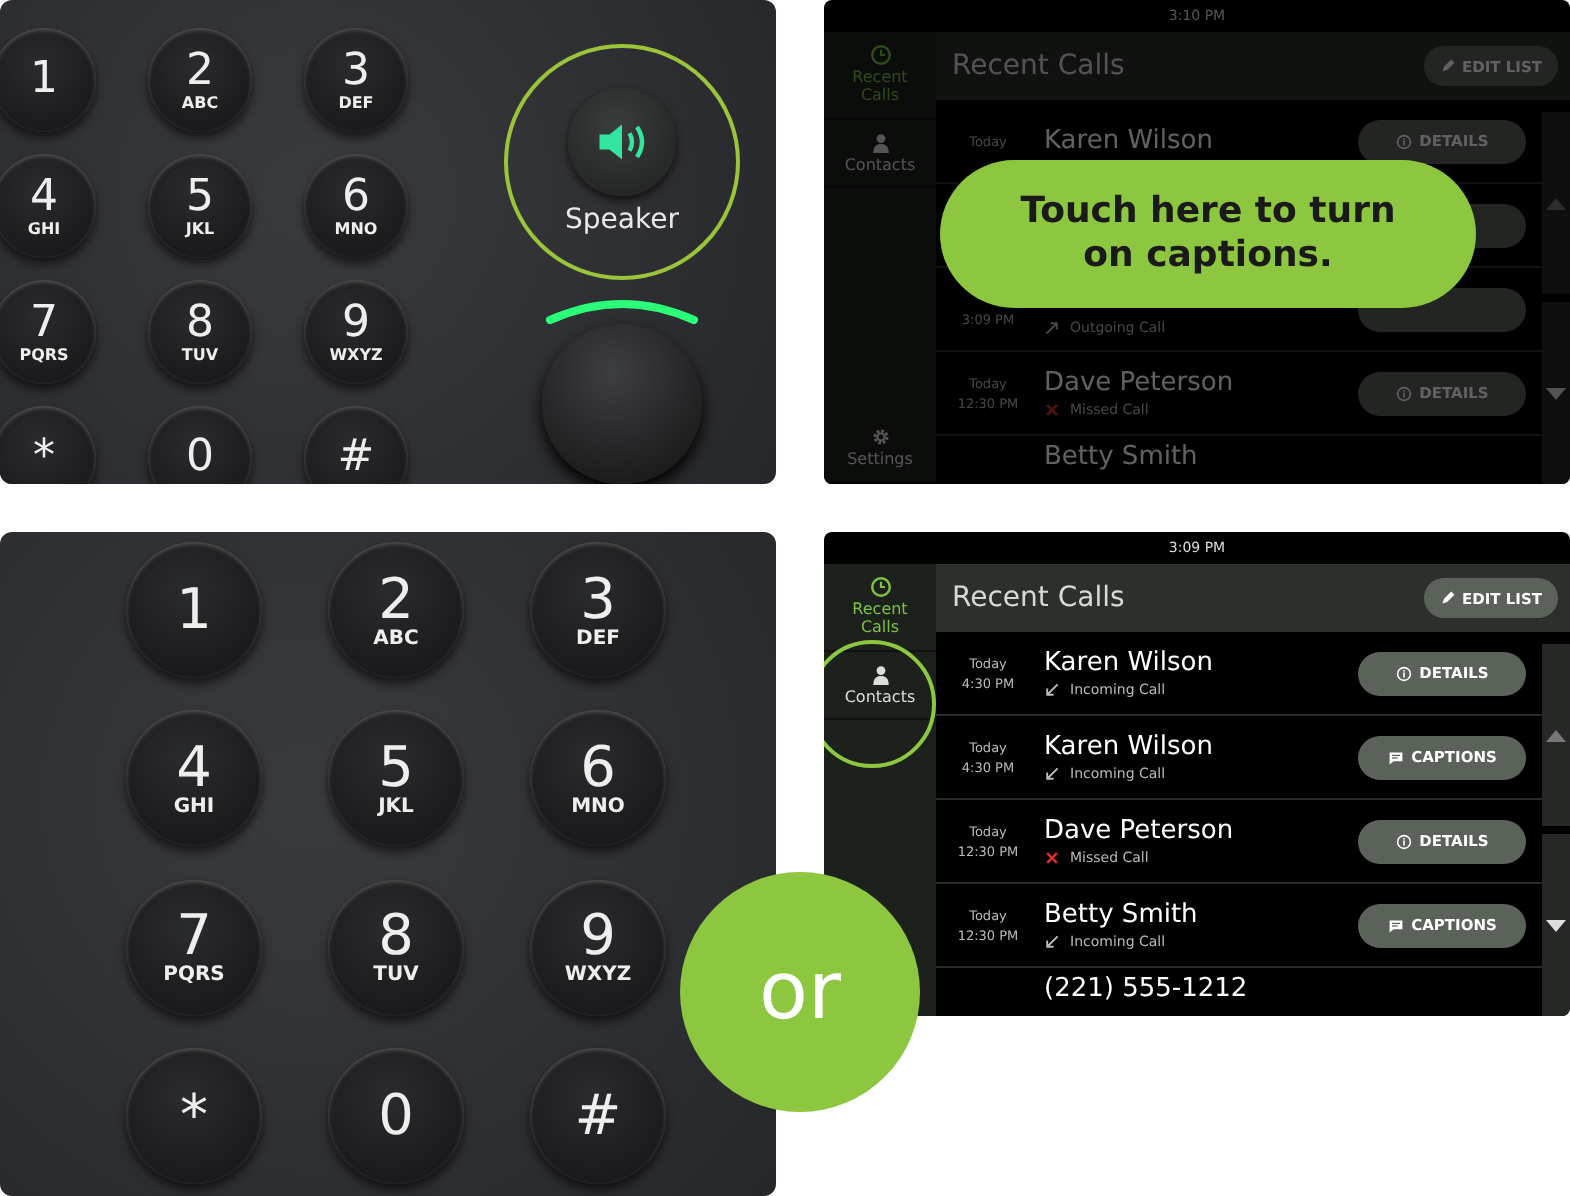 This screenshot has width=1570, height=1196. Describe the element at coordinates (1147, 989) in the screenshot. I see `caller-name: (221) 555-1212` at that location.